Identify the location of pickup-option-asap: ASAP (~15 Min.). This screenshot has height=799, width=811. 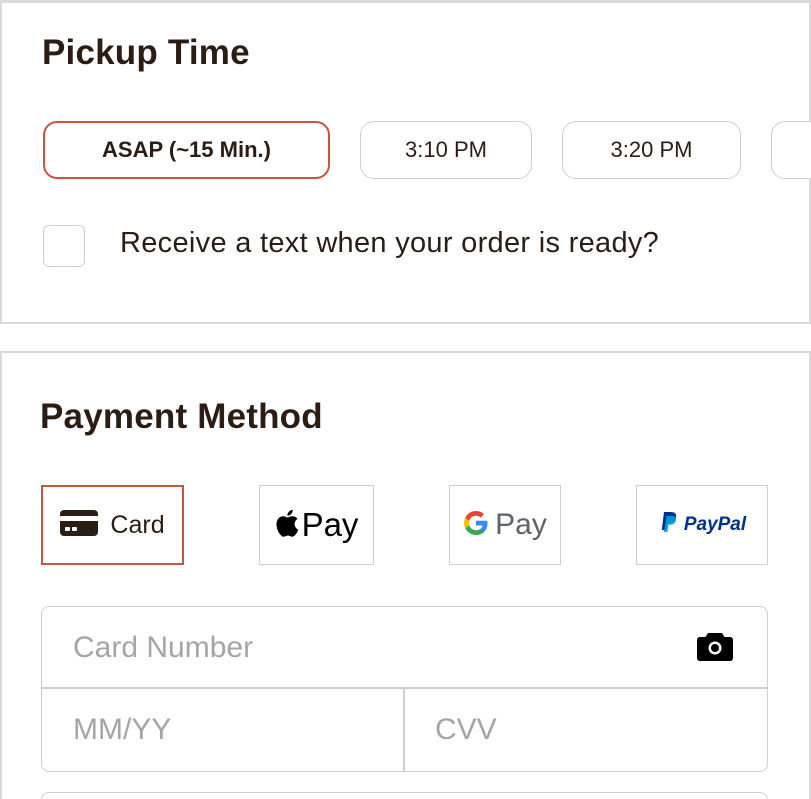
(186, 150).